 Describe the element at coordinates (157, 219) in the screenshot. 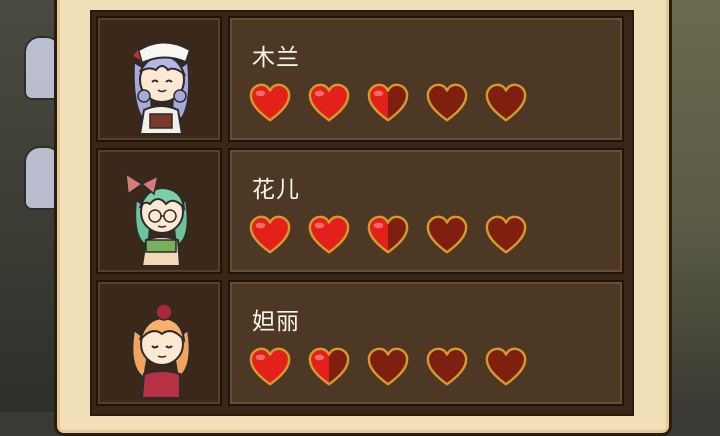

I see `huaer-portrait-icon` at that location.